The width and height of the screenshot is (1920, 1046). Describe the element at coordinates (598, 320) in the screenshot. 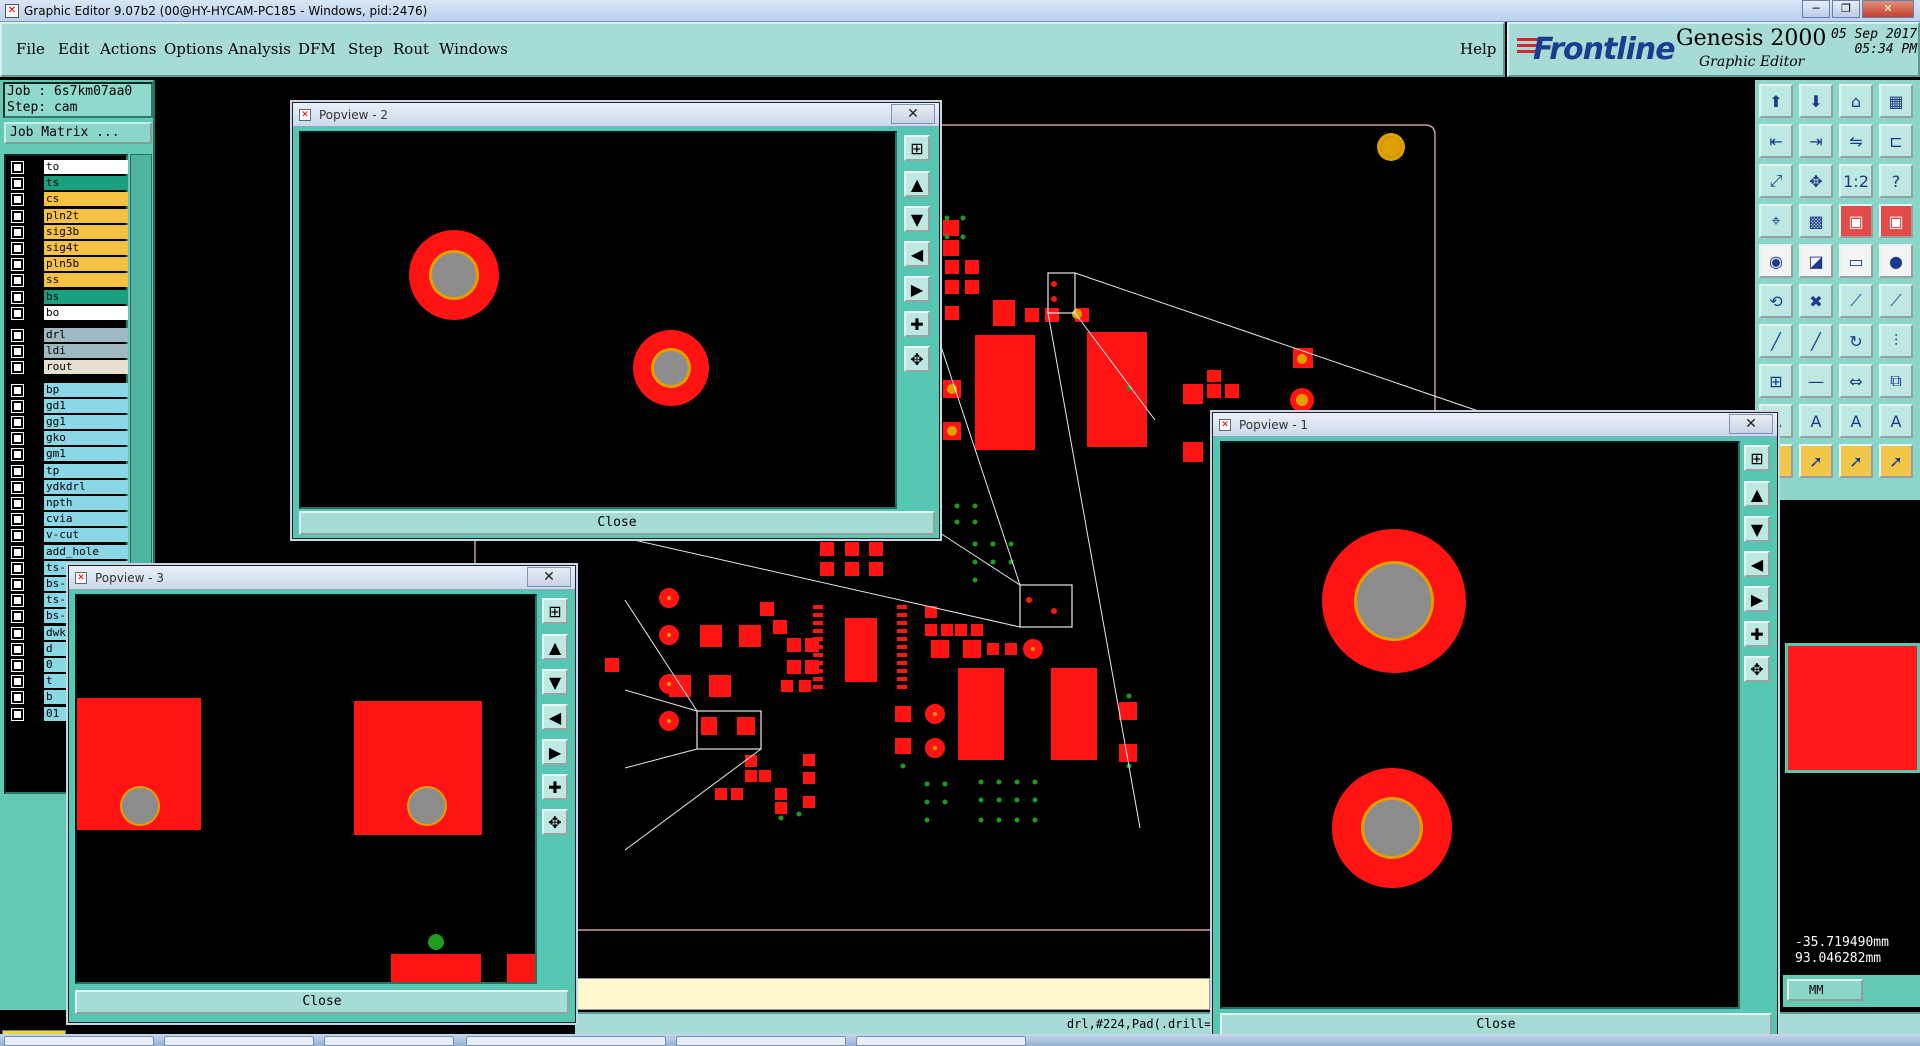

I see `popview-2-canvas` at that location.